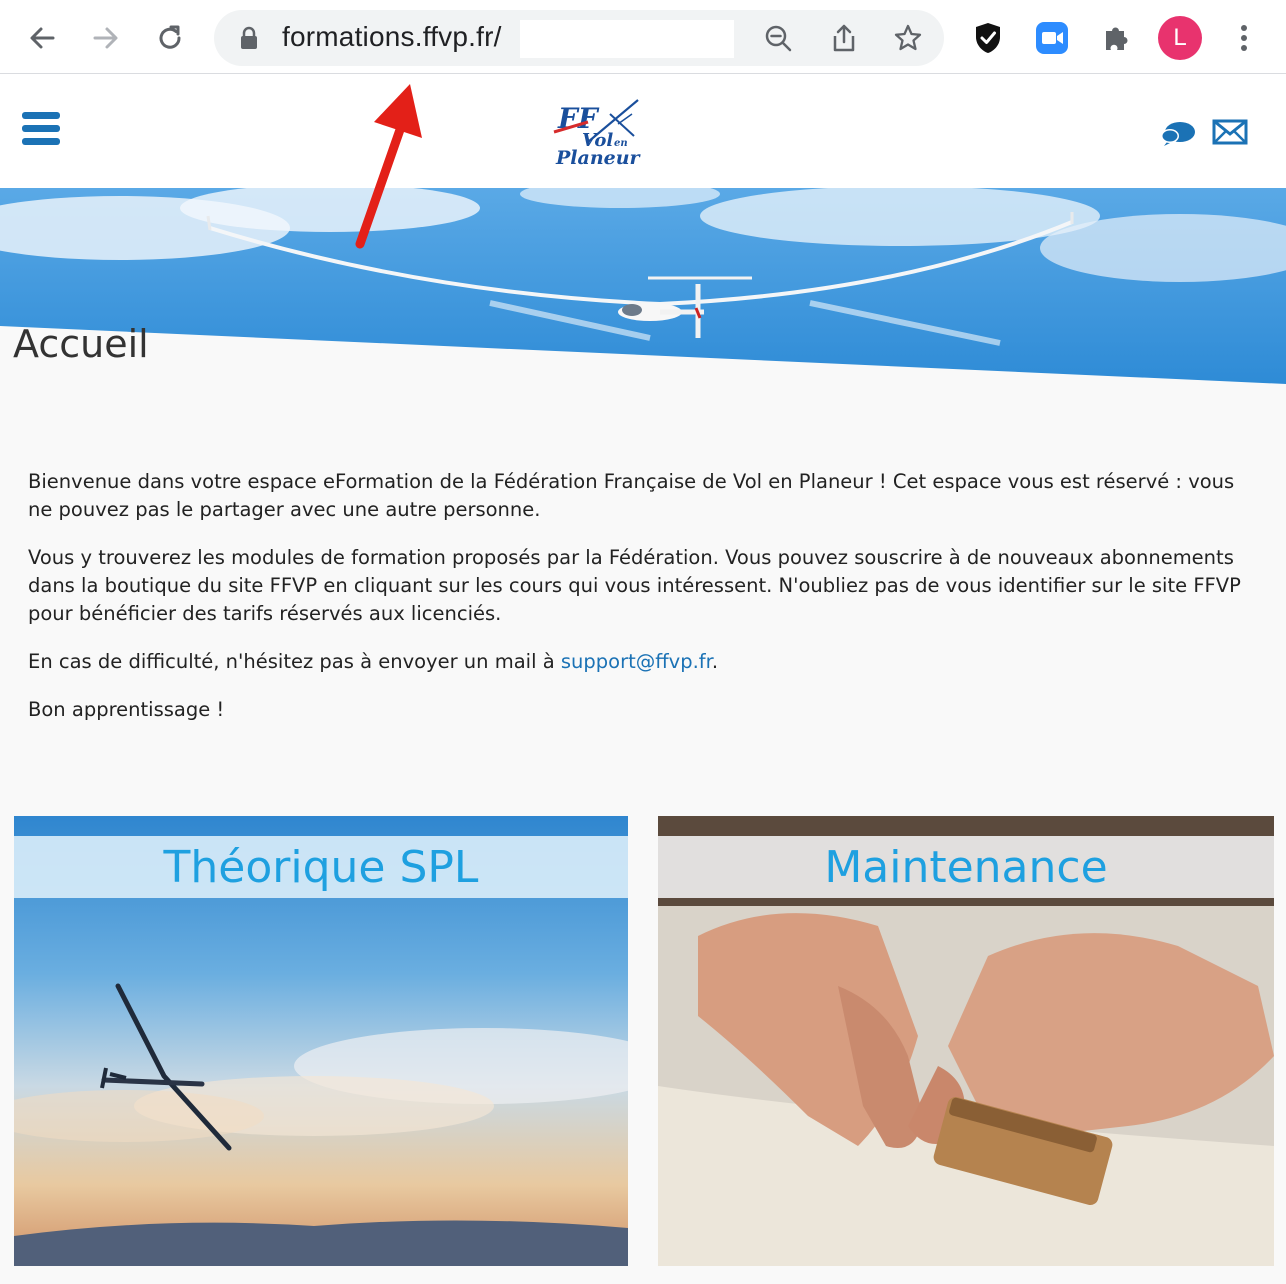  What do you see at coordinates (596, 133) in the screenshot?
I see `ffvp-logo: FF Vol en Planeur` at bounding box center [596, 133].